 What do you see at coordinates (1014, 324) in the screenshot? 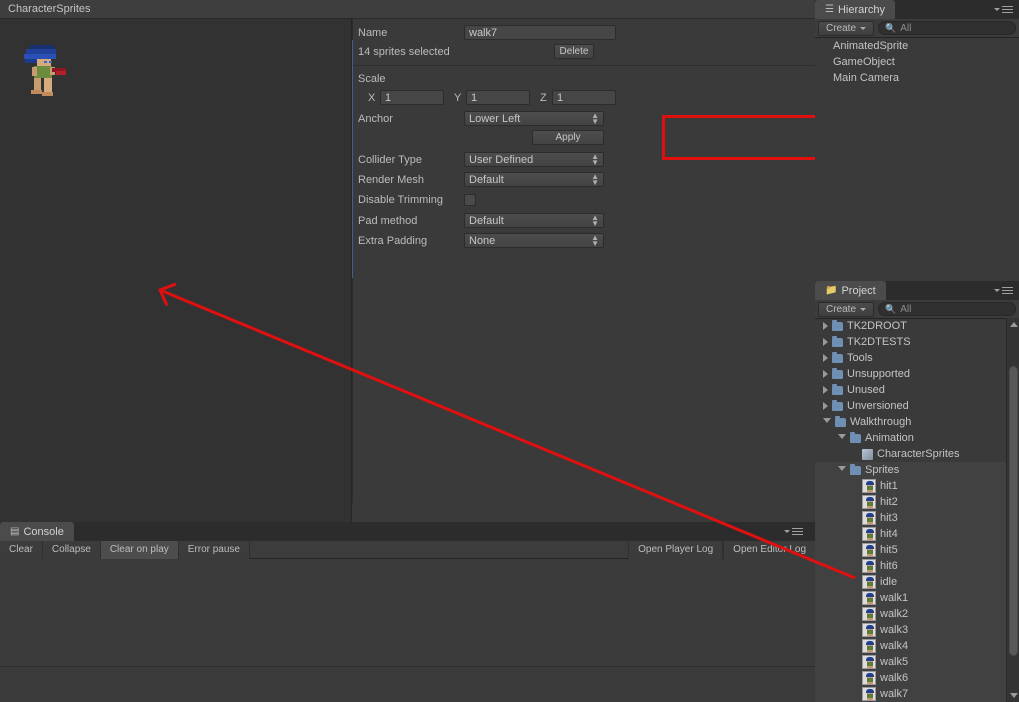
I see `scroll-up-arrow-icon` at bounding box center [1014, 324].